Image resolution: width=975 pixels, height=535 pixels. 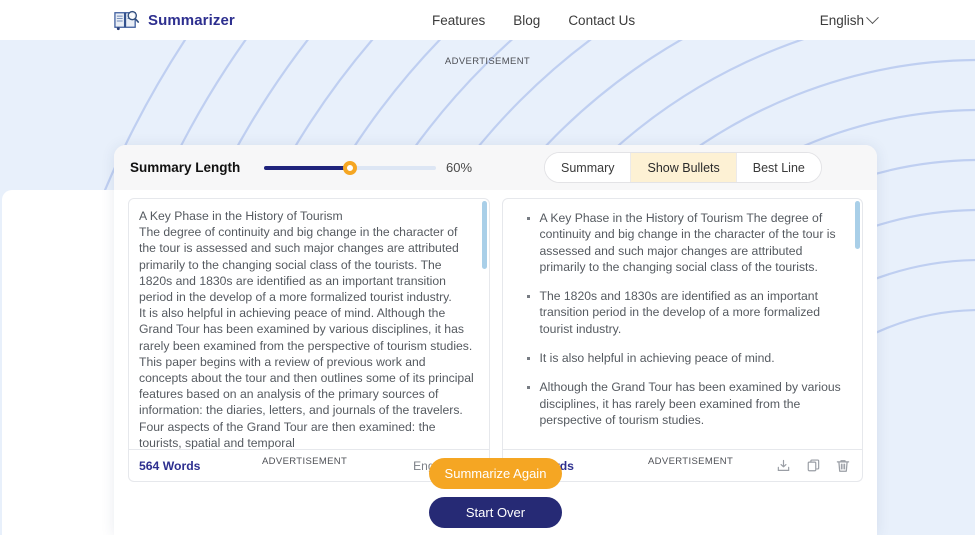 What do you see at coordinates (185, 167) in the screenshot?
I see `summary-length-label: Summary Length` at bounding box center [185, 167].